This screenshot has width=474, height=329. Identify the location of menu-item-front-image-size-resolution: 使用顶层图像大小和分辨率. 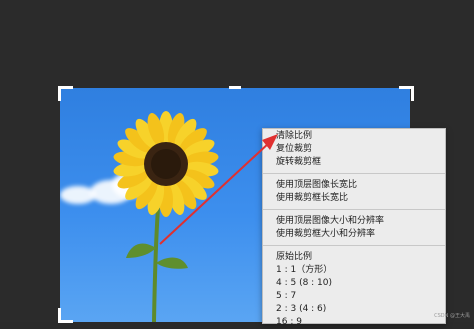
(354, 221).